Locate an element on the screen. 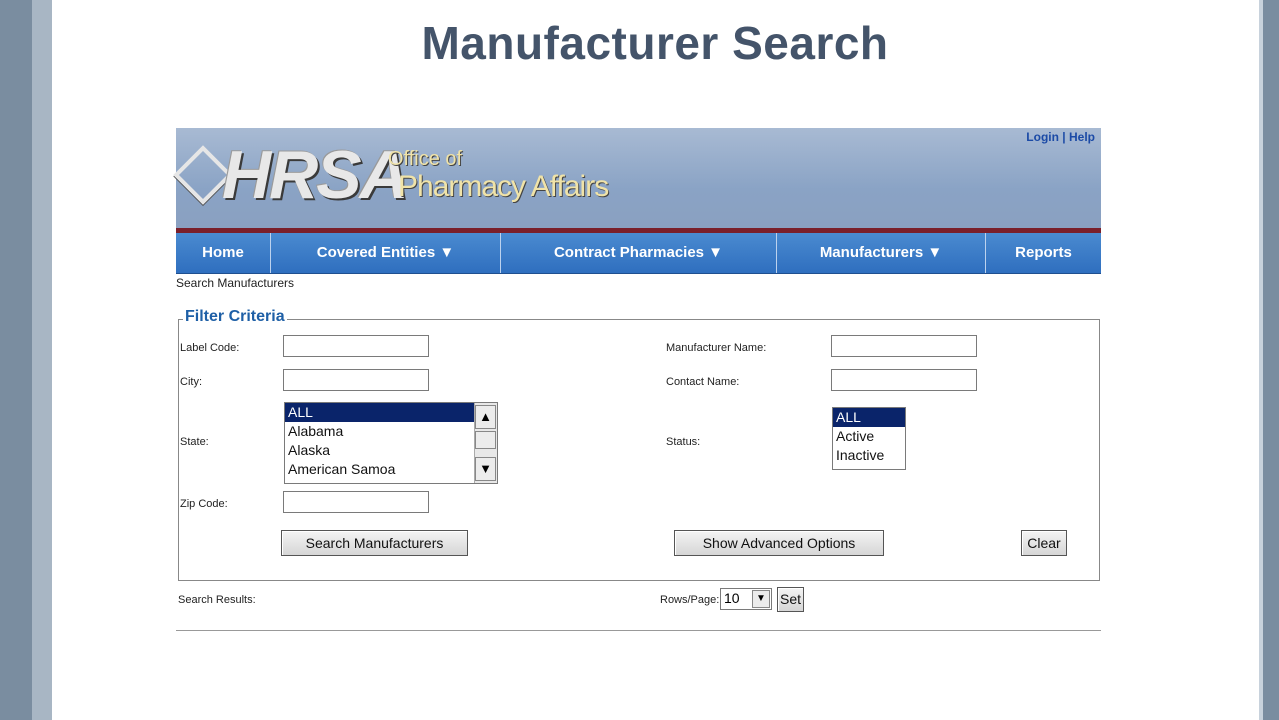 The width and height of the screenshot is (1279, 720). rows-per-page-value: 10 is located at coordinates (732, 598).